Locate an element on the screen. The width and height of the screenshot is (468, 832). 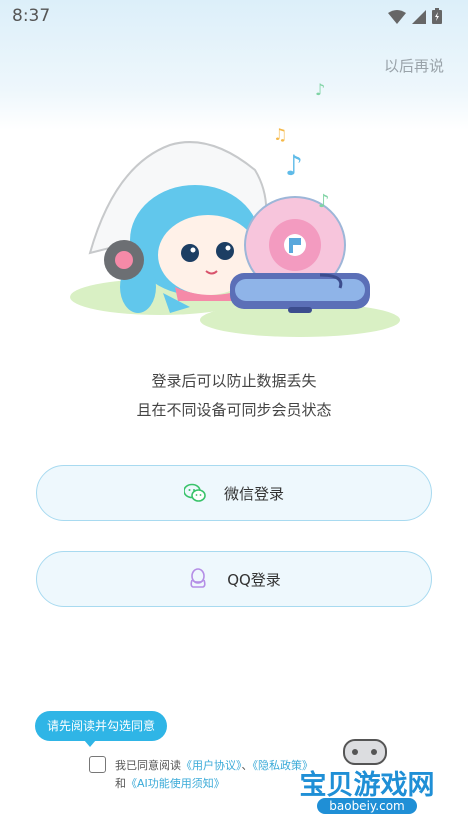
wifi-icon is located at coordinates (397, 18).